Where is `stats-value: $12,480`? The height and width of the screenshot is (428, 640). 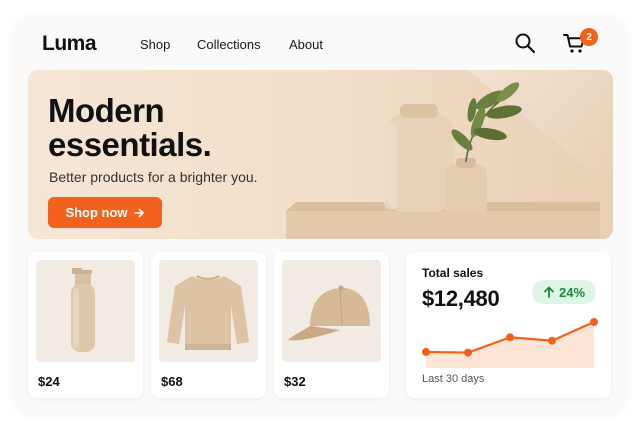 stats-value: $12,480 is located at coordinates (461, 298).